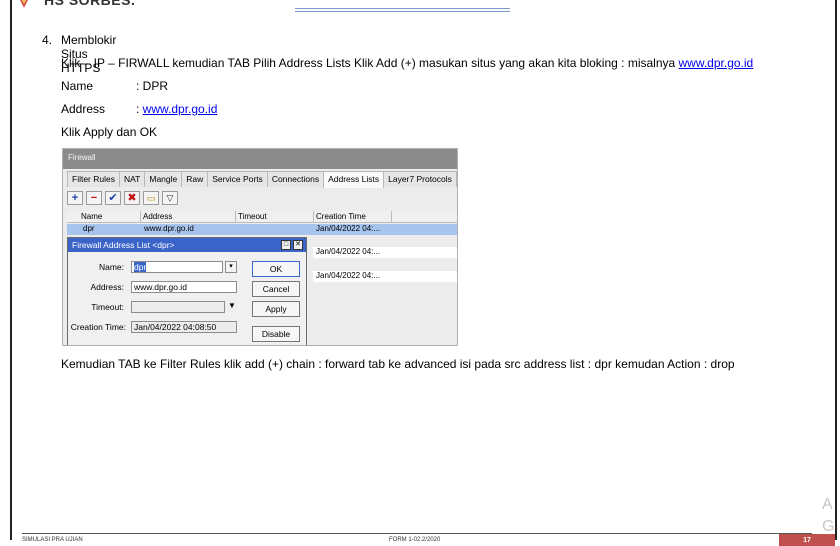 This screenshot has width=840, height=546. Describe the element at coordinates (94, 198) in the screenshot. I see `remove-icon: −` at that location.